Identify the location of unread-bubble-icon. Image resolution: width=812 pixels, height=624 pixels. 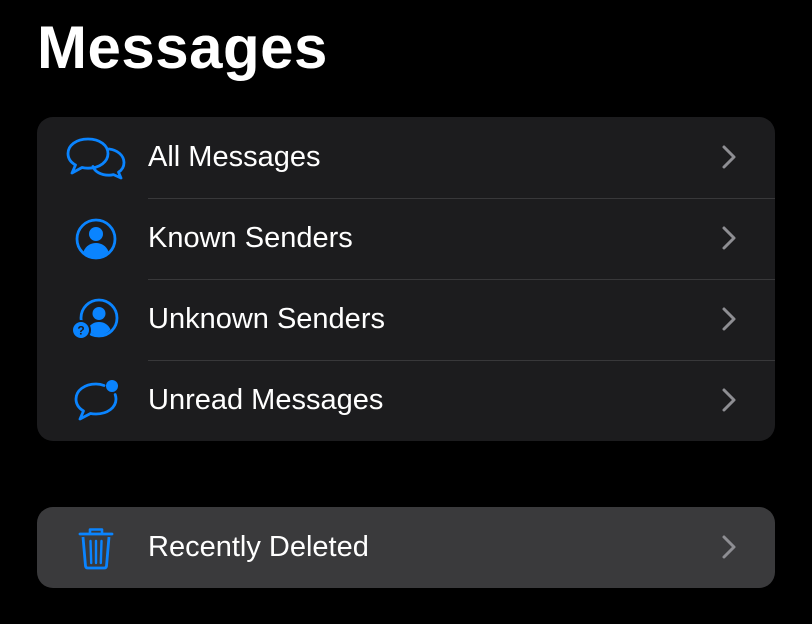
(96, 401).